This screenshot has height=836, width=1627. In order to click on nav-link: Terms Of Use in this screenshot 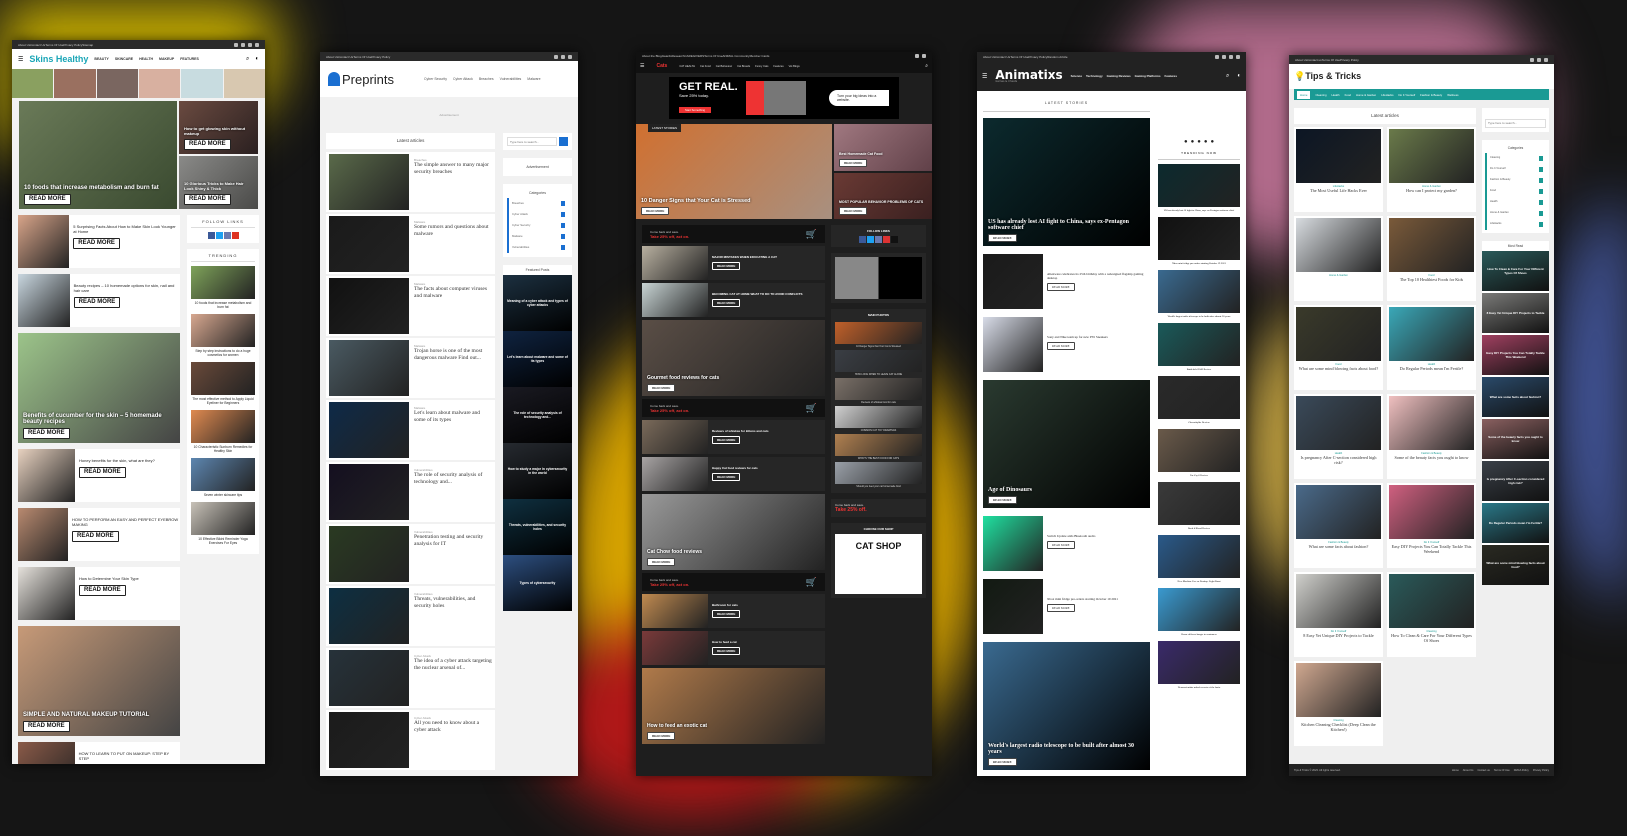, I will do `click(1019, 57)`.